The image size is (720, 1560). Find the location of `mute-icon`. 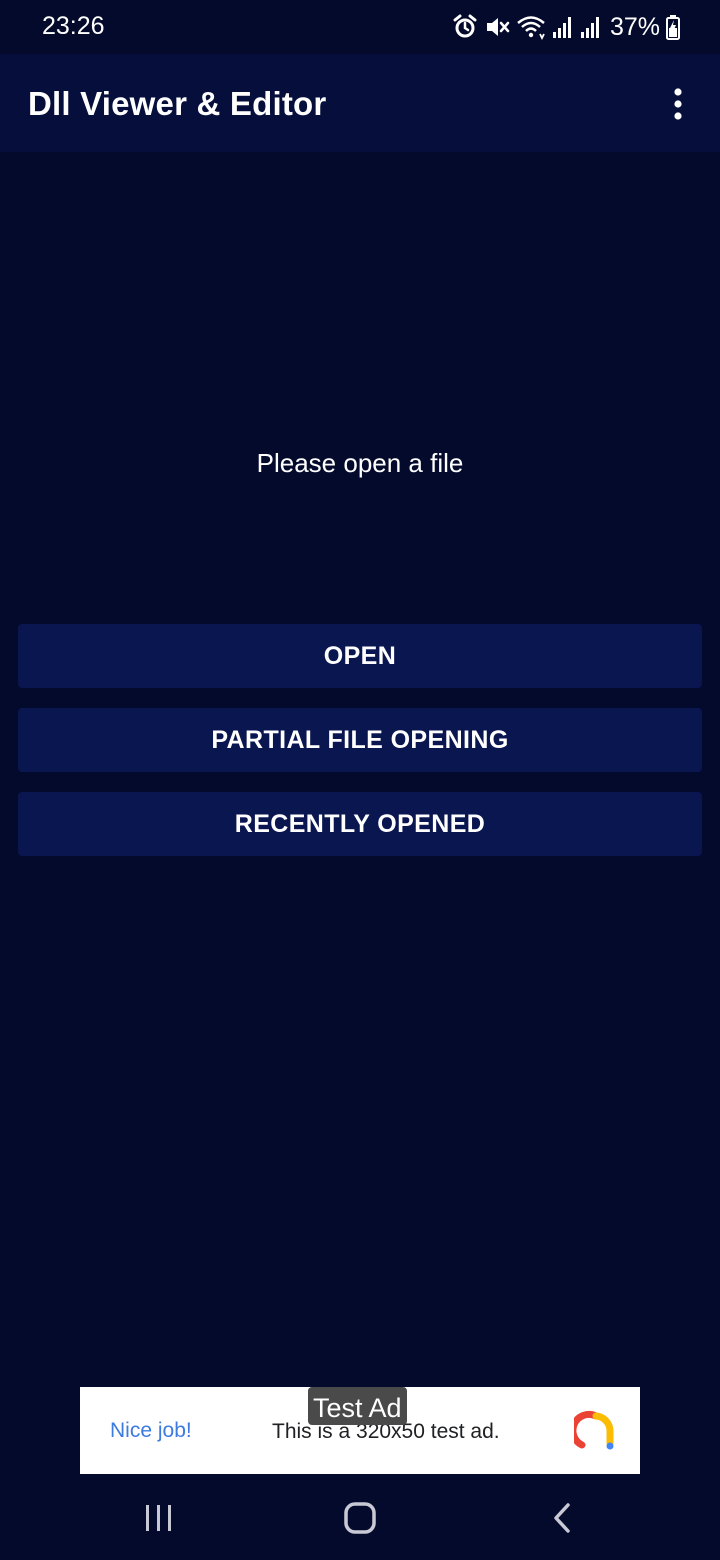

mute-icon is located at coordinates (498, 27).